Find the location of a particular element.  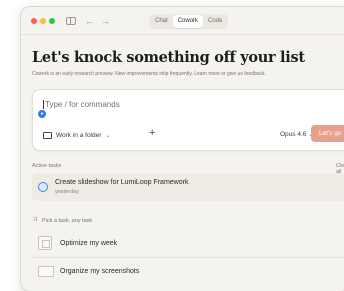

suggestion-label: Organize my screenshots is located at coordinates (100, 271).